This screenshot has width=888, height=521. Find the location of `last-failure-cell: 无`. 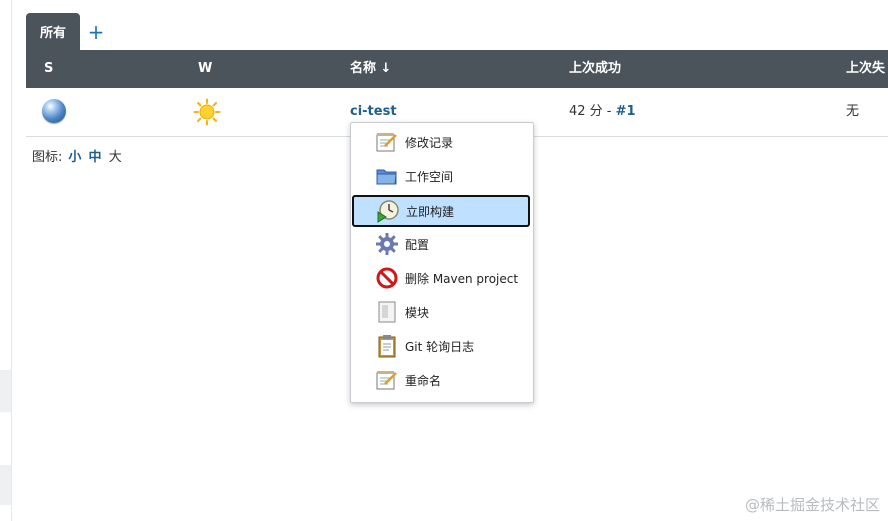

last-failure-cell: 无 is located at coordinates (853, 111).